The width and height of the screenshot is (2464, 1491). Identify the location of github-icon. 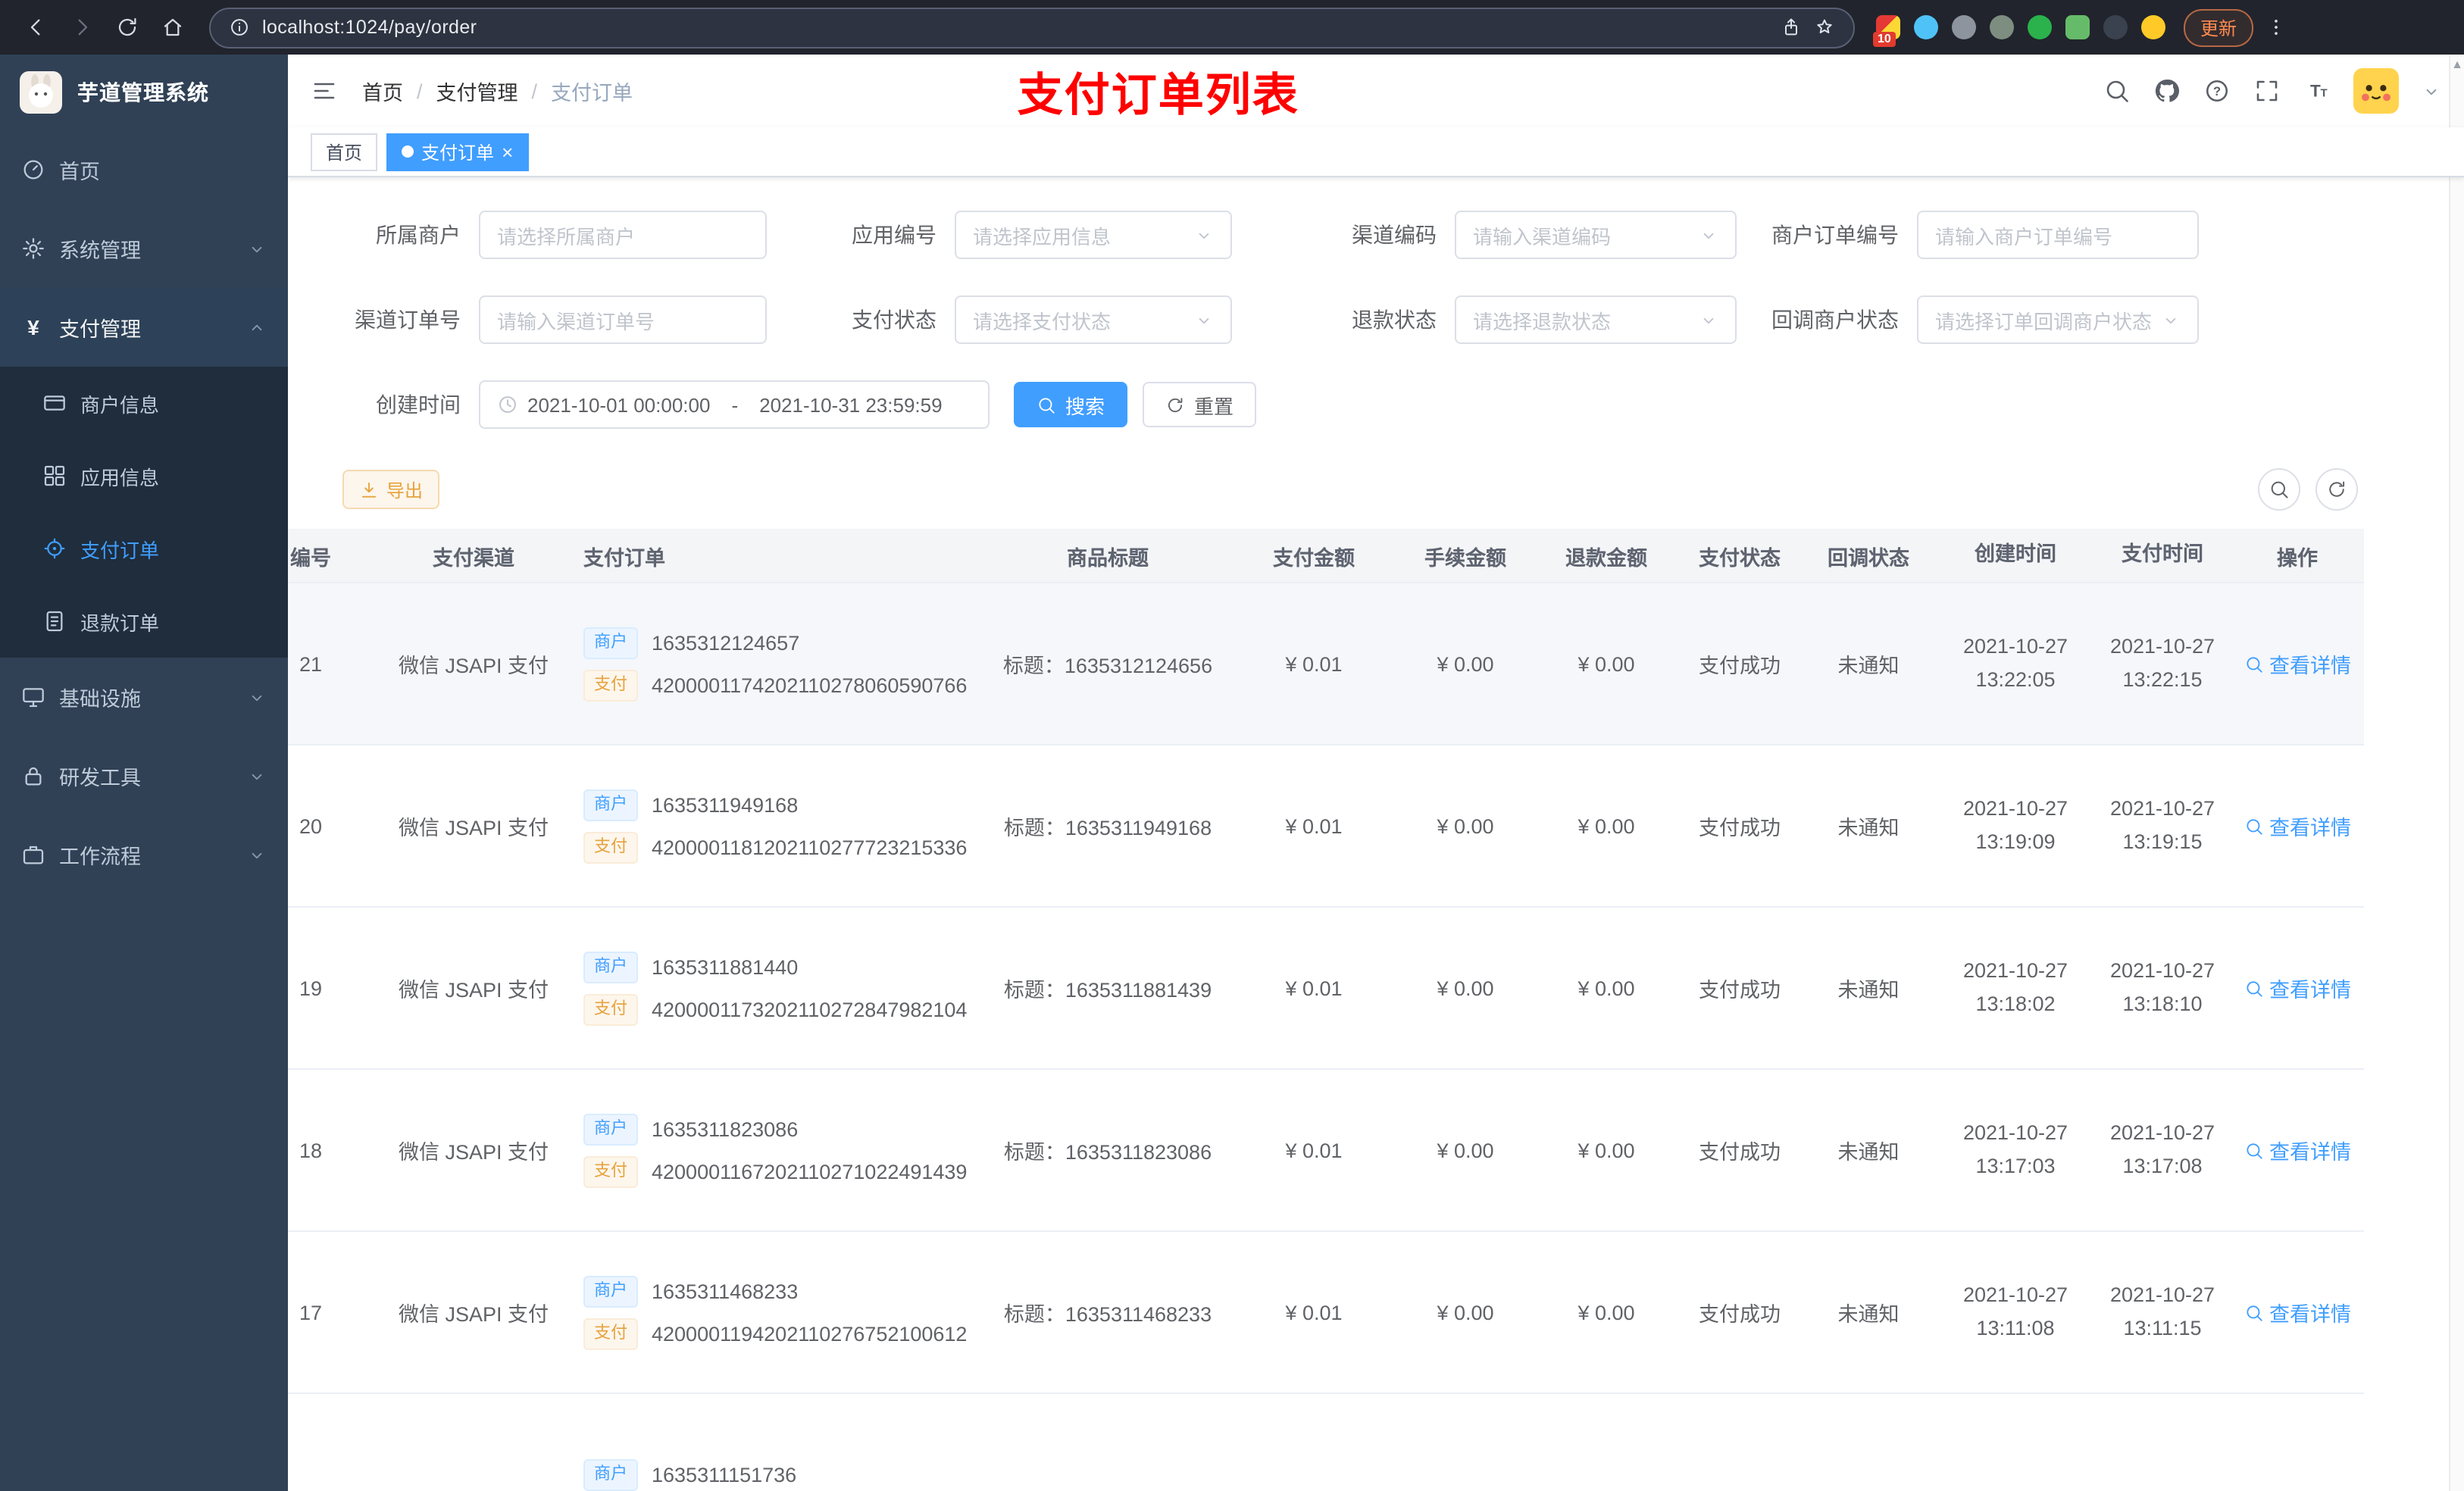
(2167, 91).